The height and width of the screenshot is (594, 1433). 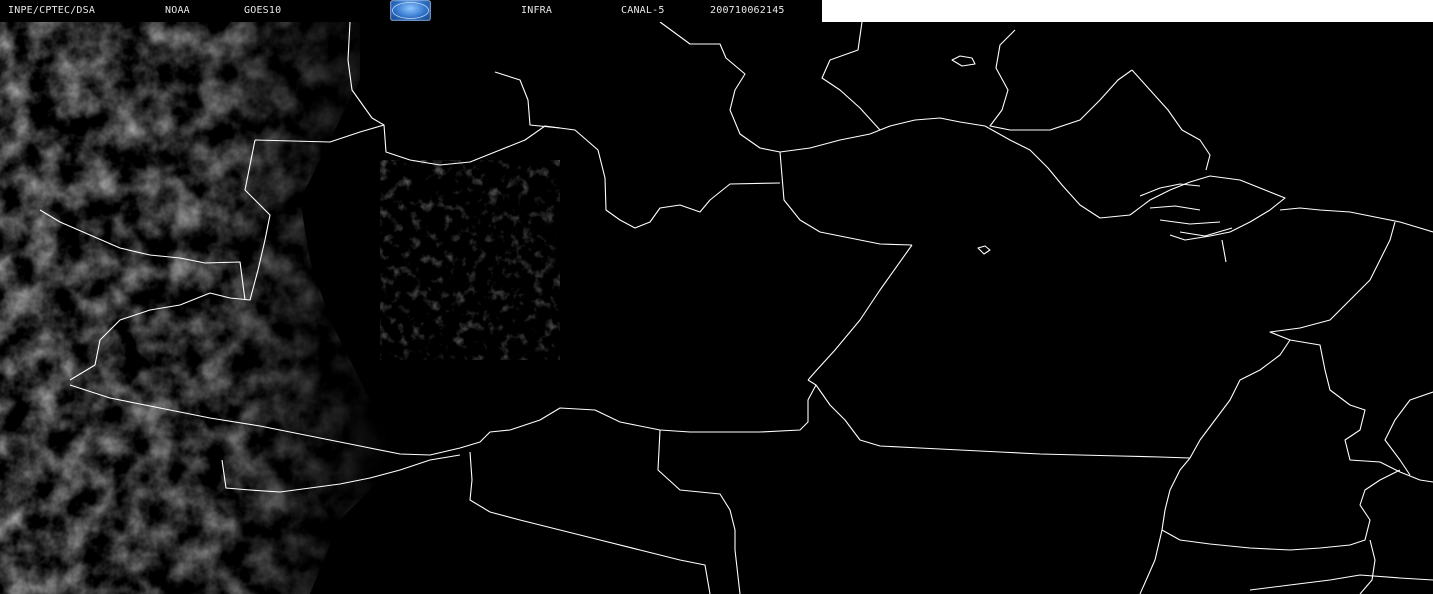 I want to click on agency-label: NOAA, so click(x=177, y=10).